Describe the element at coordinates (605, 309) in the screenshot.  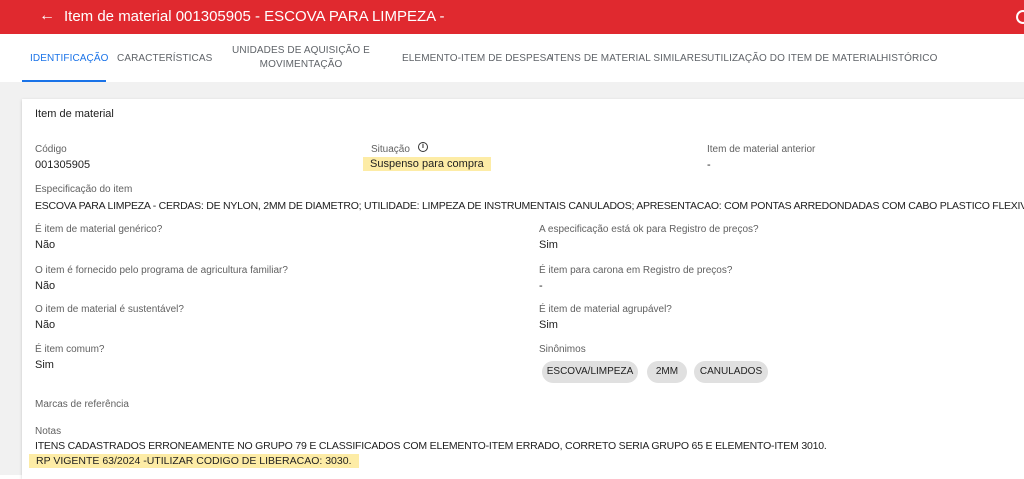
I see `agrupavel-label: É item de material agrupável?` at that location.